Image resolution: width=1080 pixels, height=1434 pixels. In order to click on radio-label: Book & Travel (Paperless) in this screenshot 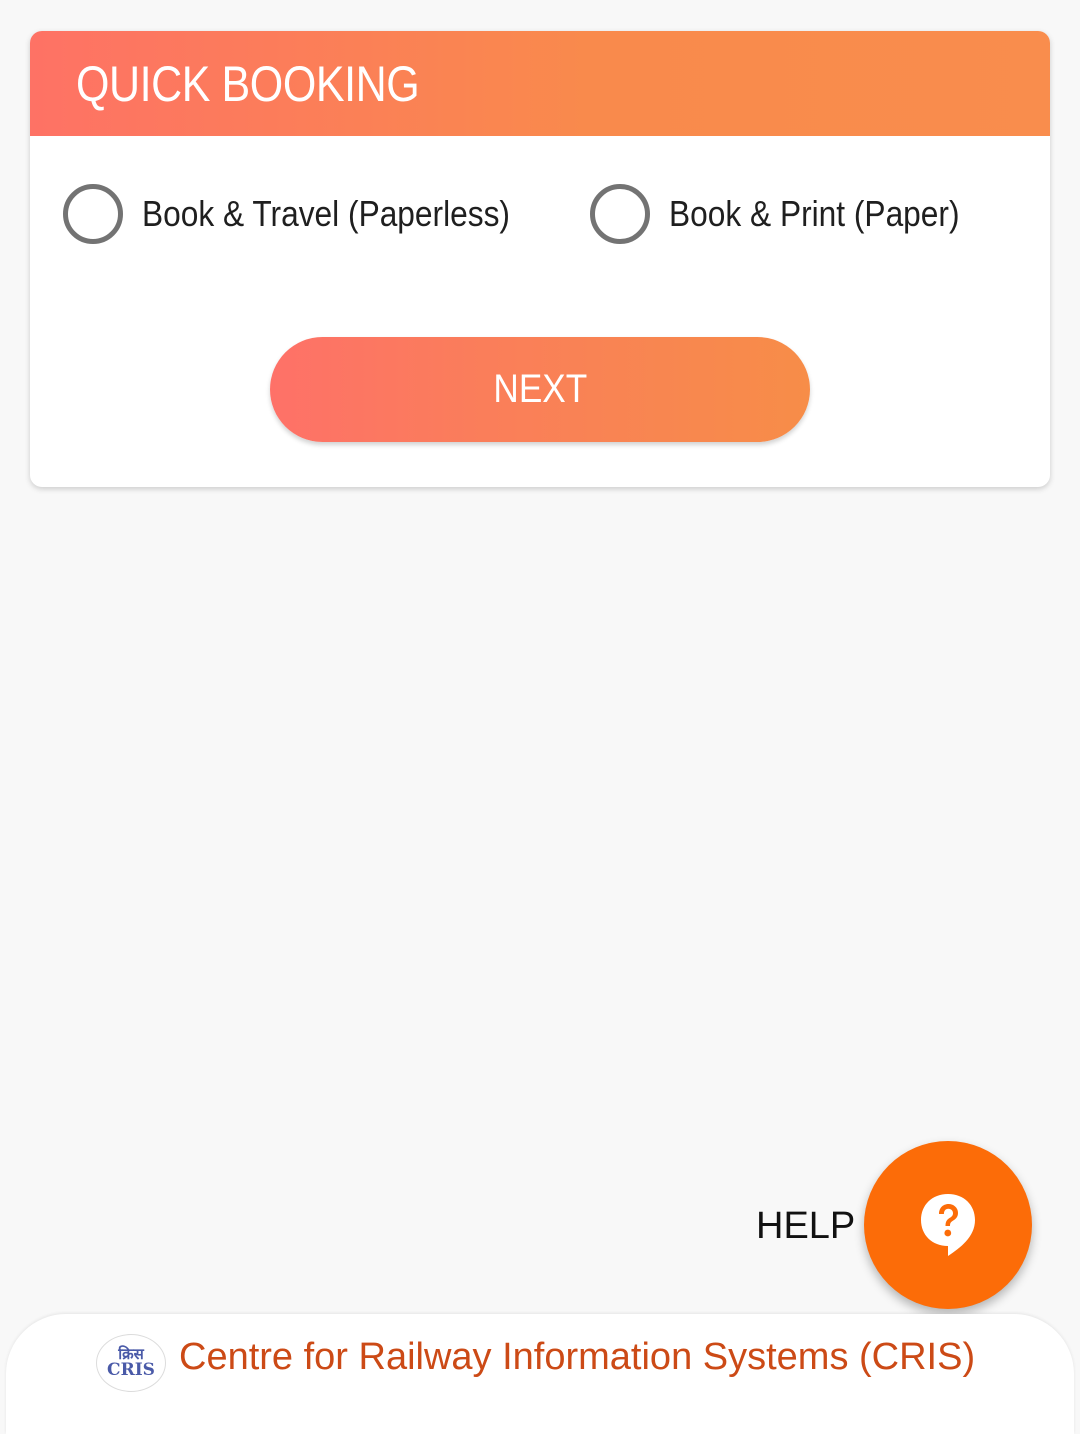, I will do `click(326, 213)`.